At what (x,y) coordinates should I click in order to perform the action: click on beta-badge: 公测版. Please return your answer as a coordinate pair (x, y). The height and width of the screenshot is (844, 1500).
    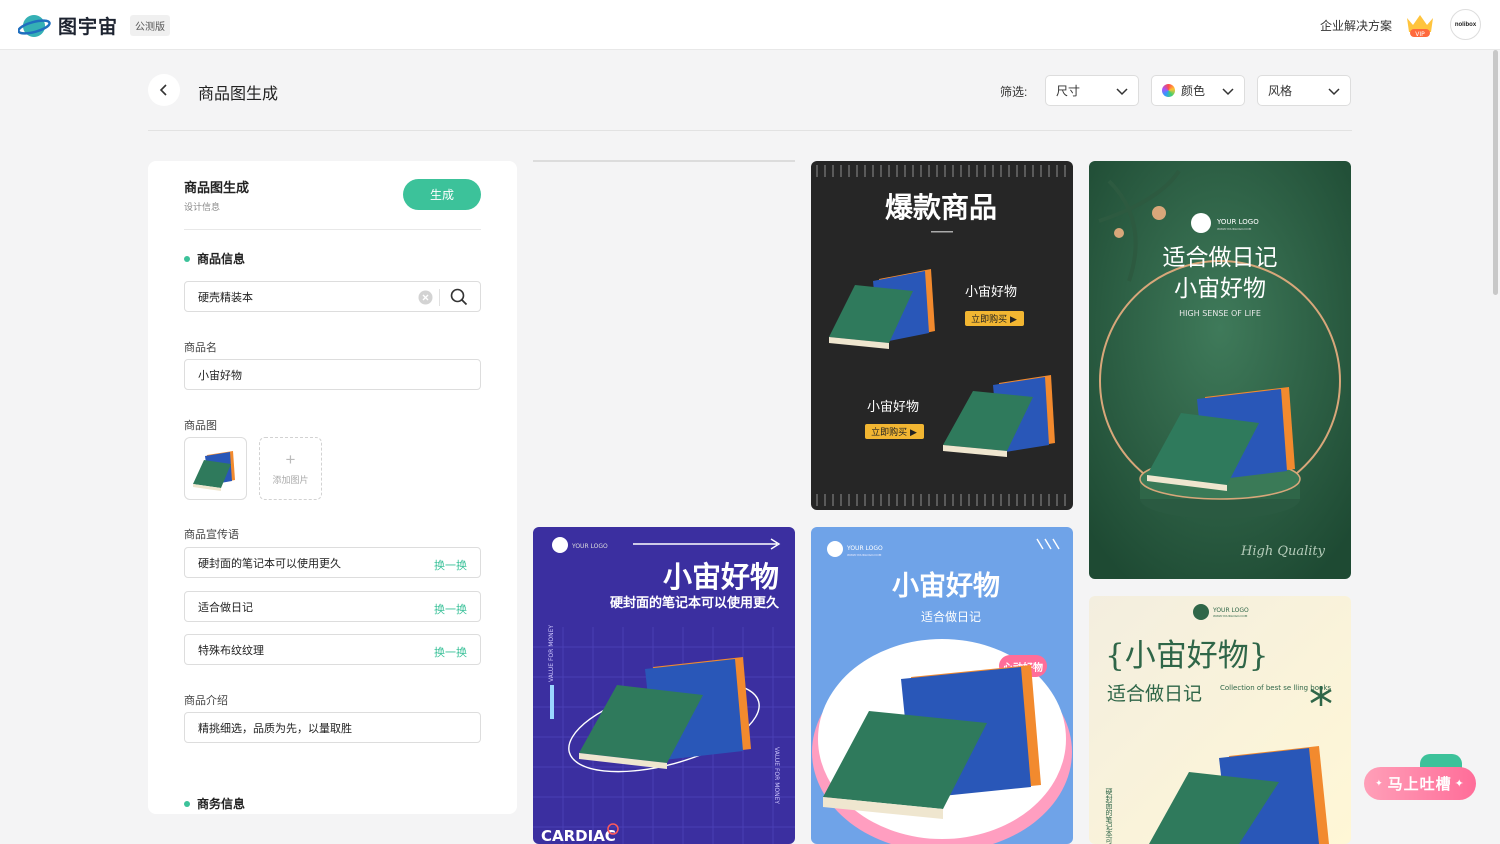
    Looking at the image, I should click on (150, 25).